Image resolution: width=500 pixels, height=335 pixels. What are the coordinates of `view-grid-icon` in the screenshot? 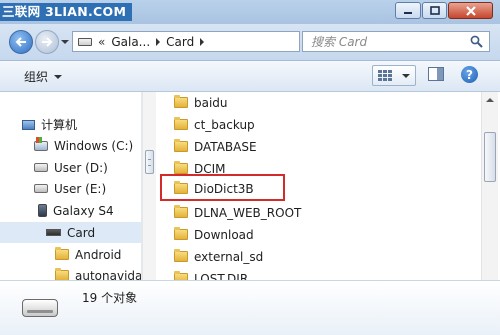 It's located at (385, 75).